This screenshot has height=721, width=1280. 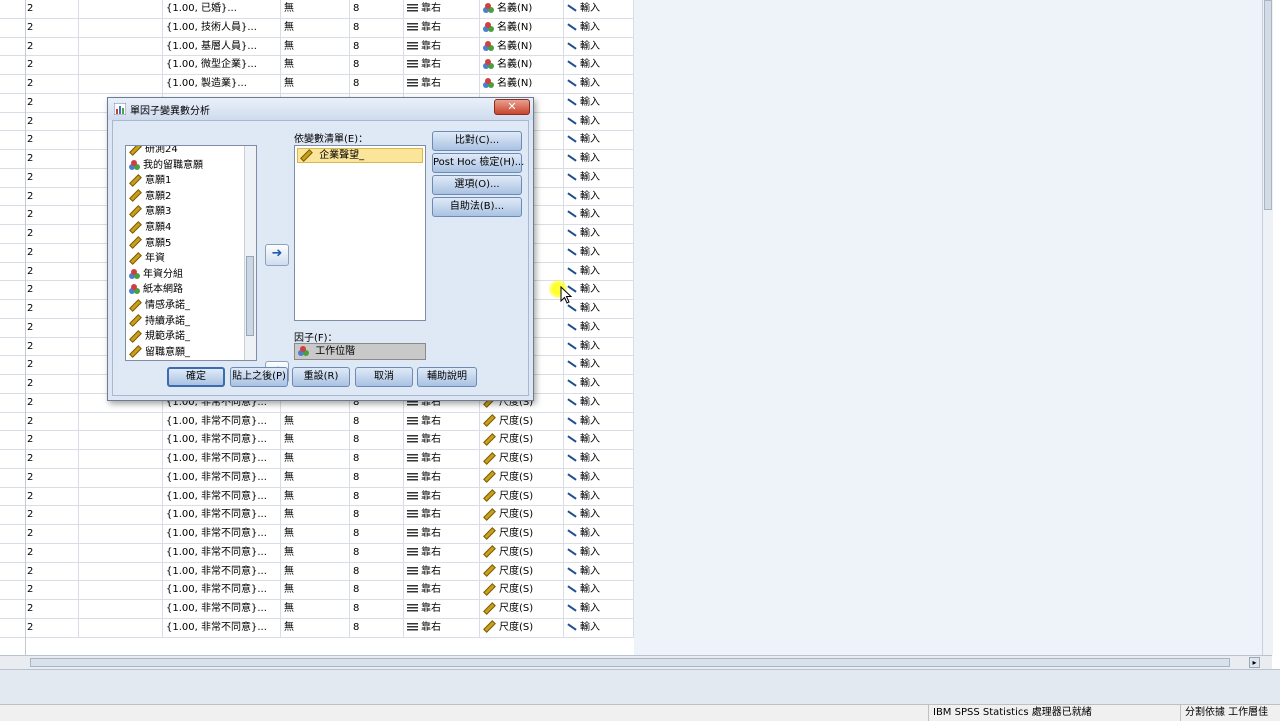 What do you see at coordinates (250, 253) in the screenshot?
I see `variable-list-scrollbar` at bounding box center [250, 253].